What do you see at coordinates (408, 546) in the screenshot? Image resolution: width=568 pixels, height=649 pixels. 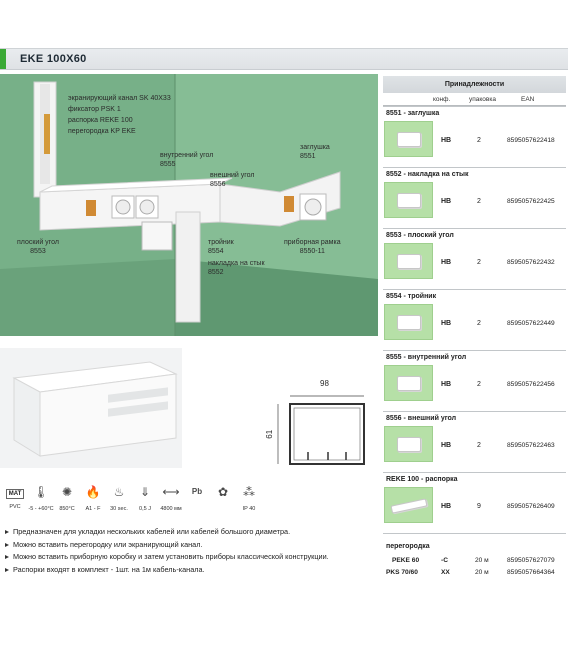 I see `partition-title: перегородка` at bounding box center [408, 546].